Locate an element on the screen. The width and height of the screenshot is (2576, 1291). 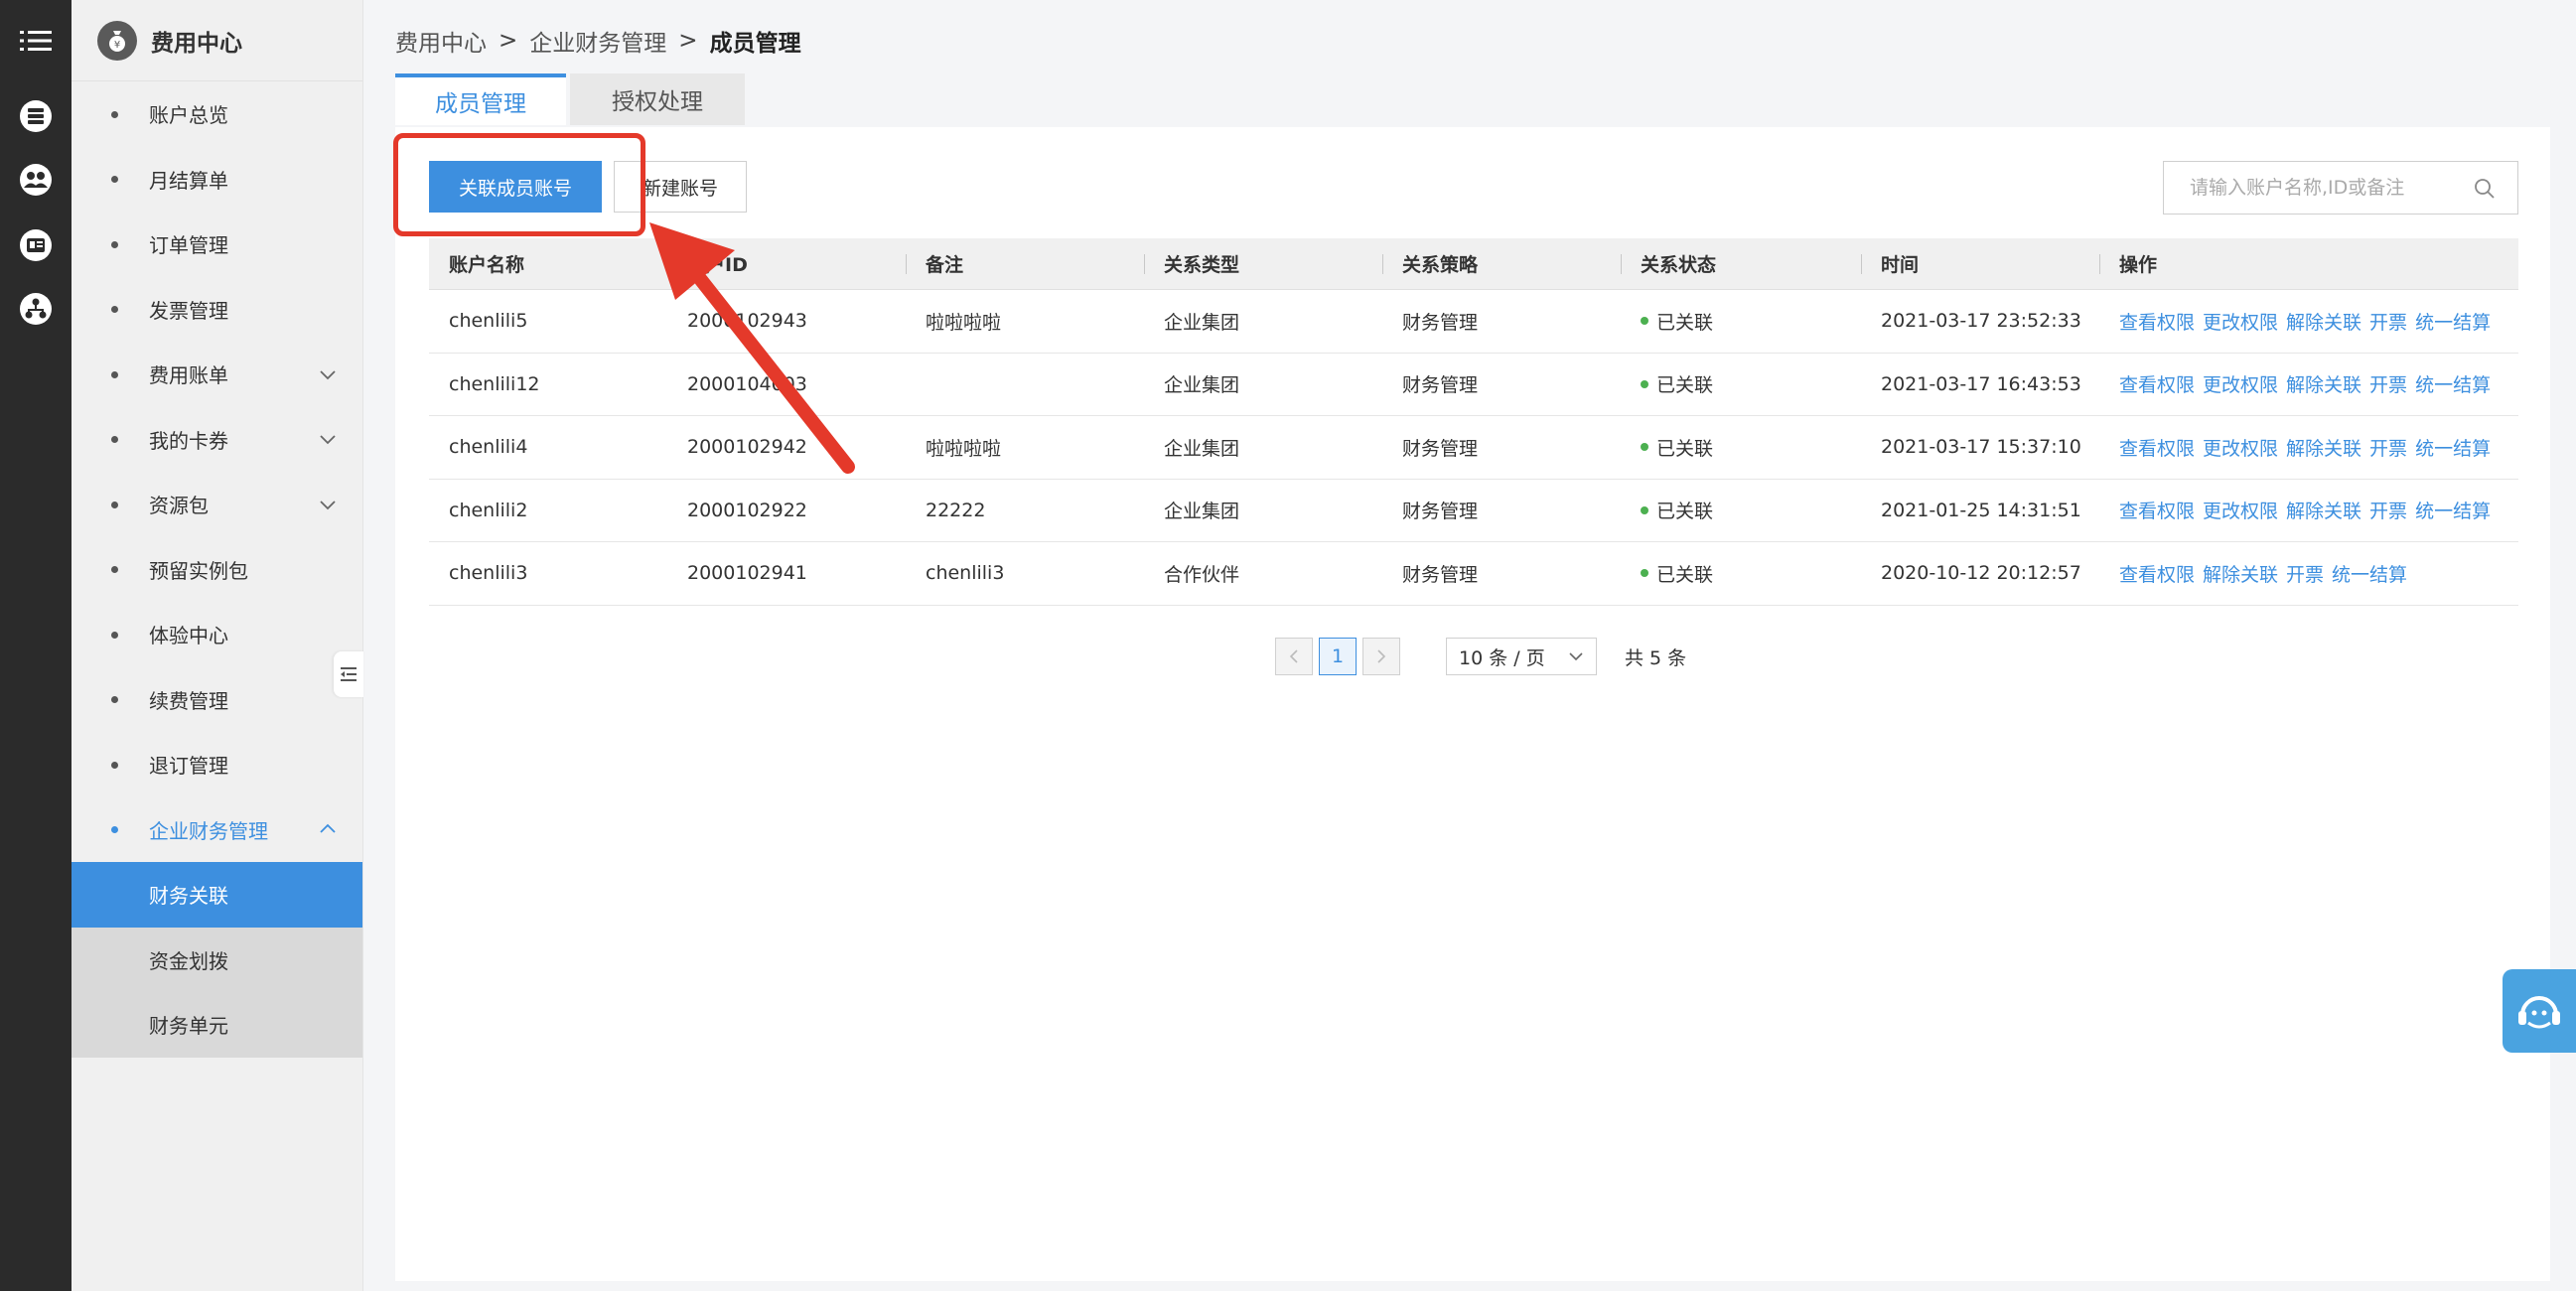
org-chart-icon is located at coordinates (36, 309).